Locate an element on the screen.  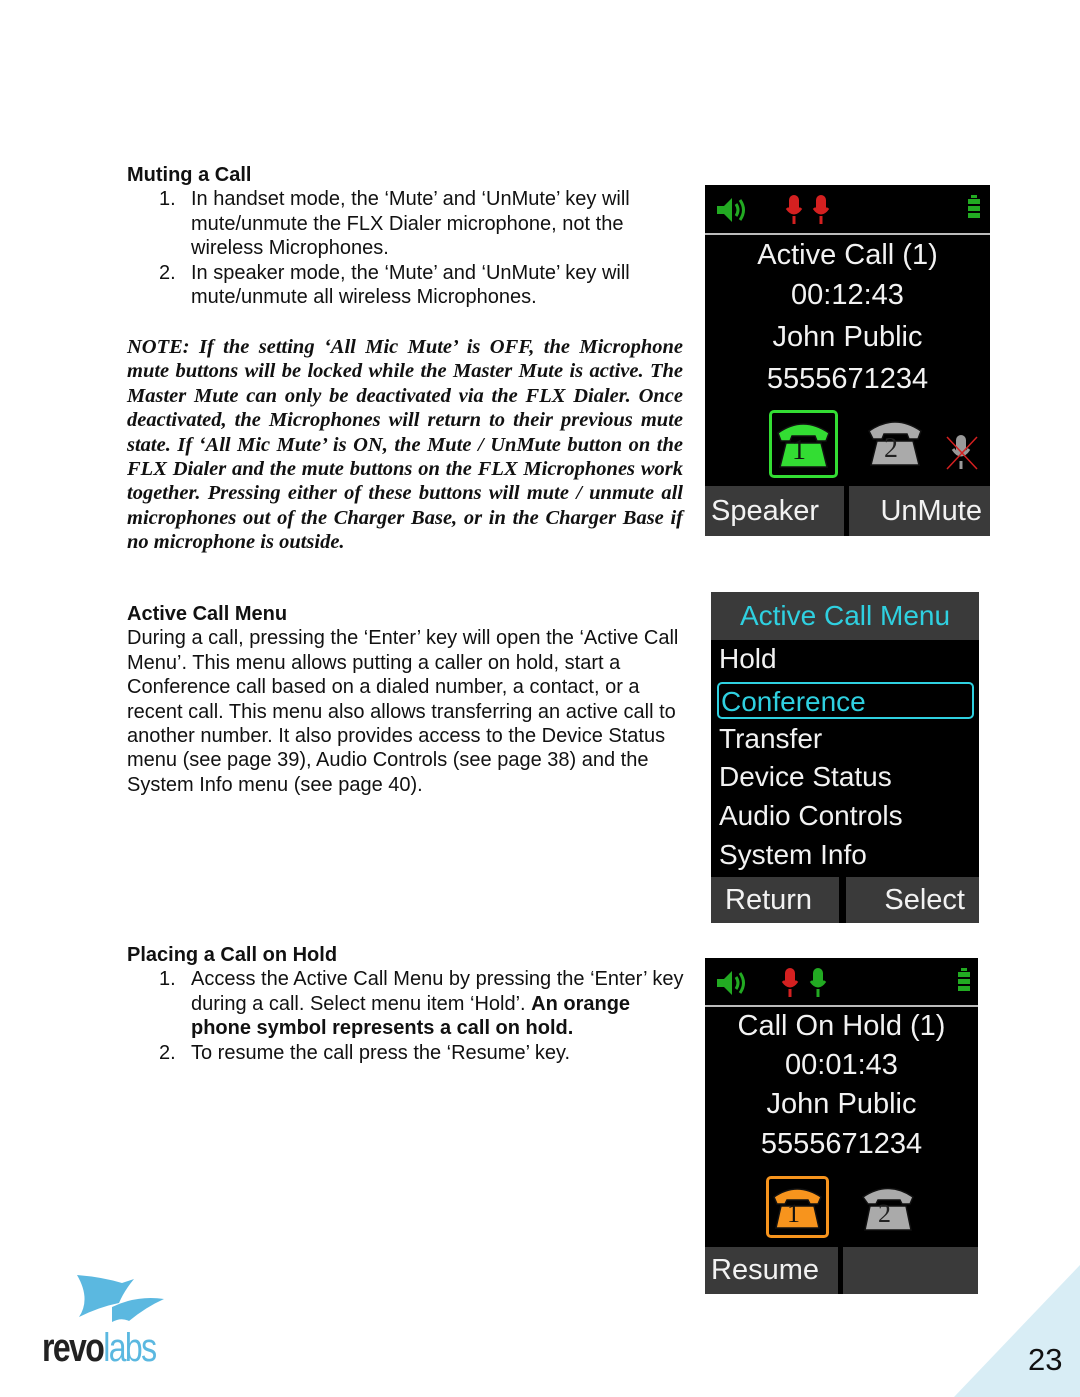
section-heading: Muting a Call is located at coordinates (189, 175).